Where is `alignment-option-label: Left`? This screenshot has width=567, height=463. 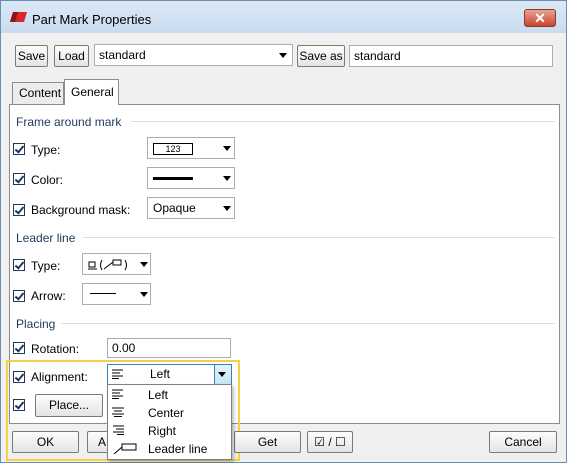
alignment-option-label: Left is located at coordinates (158, 395).